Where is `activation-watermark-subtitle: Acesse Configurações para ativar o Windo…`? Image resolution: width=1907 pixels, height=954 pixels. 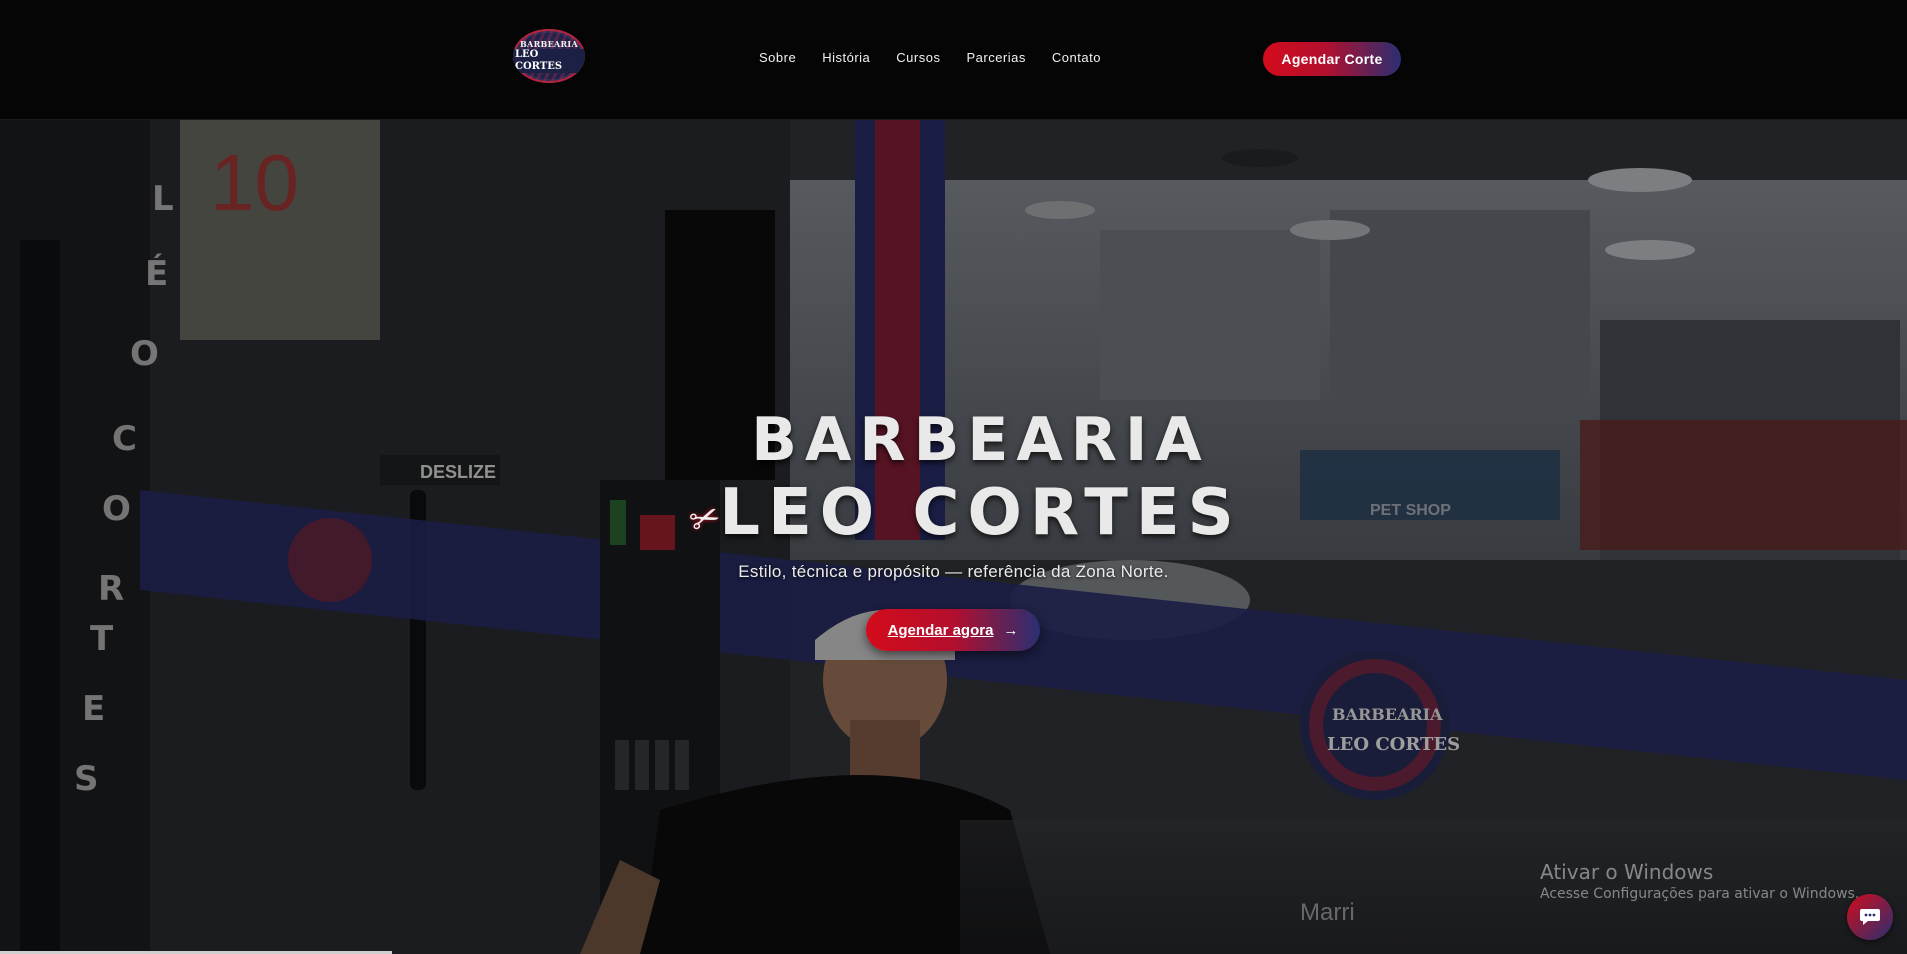
activation-watermark-subtitle: Acesse Configurações para ativar o Windo… is located at coordinates (1700, 894).